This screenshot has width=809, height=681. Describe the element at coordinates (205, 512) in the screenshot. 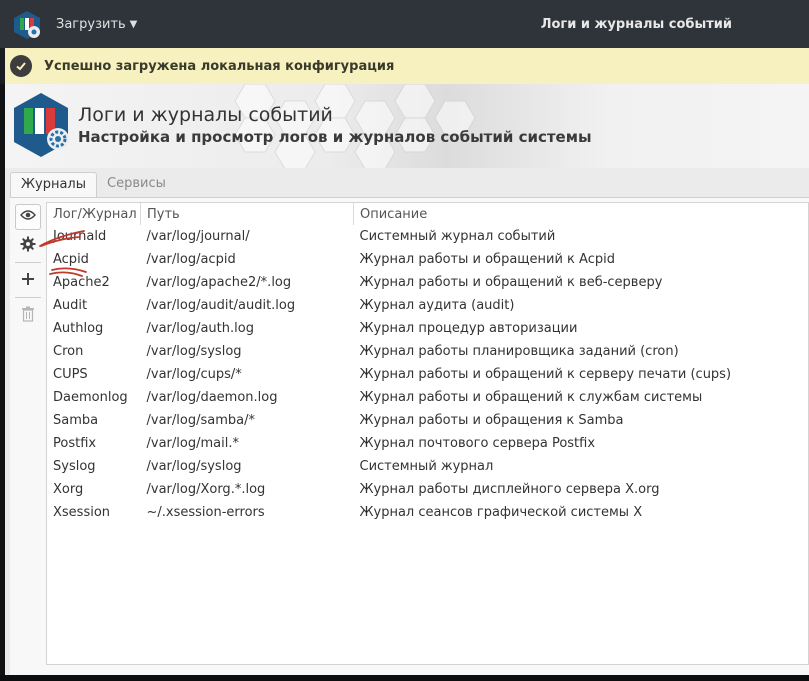

I see `log-path-cell: ~/.xsession-errors` at that location.